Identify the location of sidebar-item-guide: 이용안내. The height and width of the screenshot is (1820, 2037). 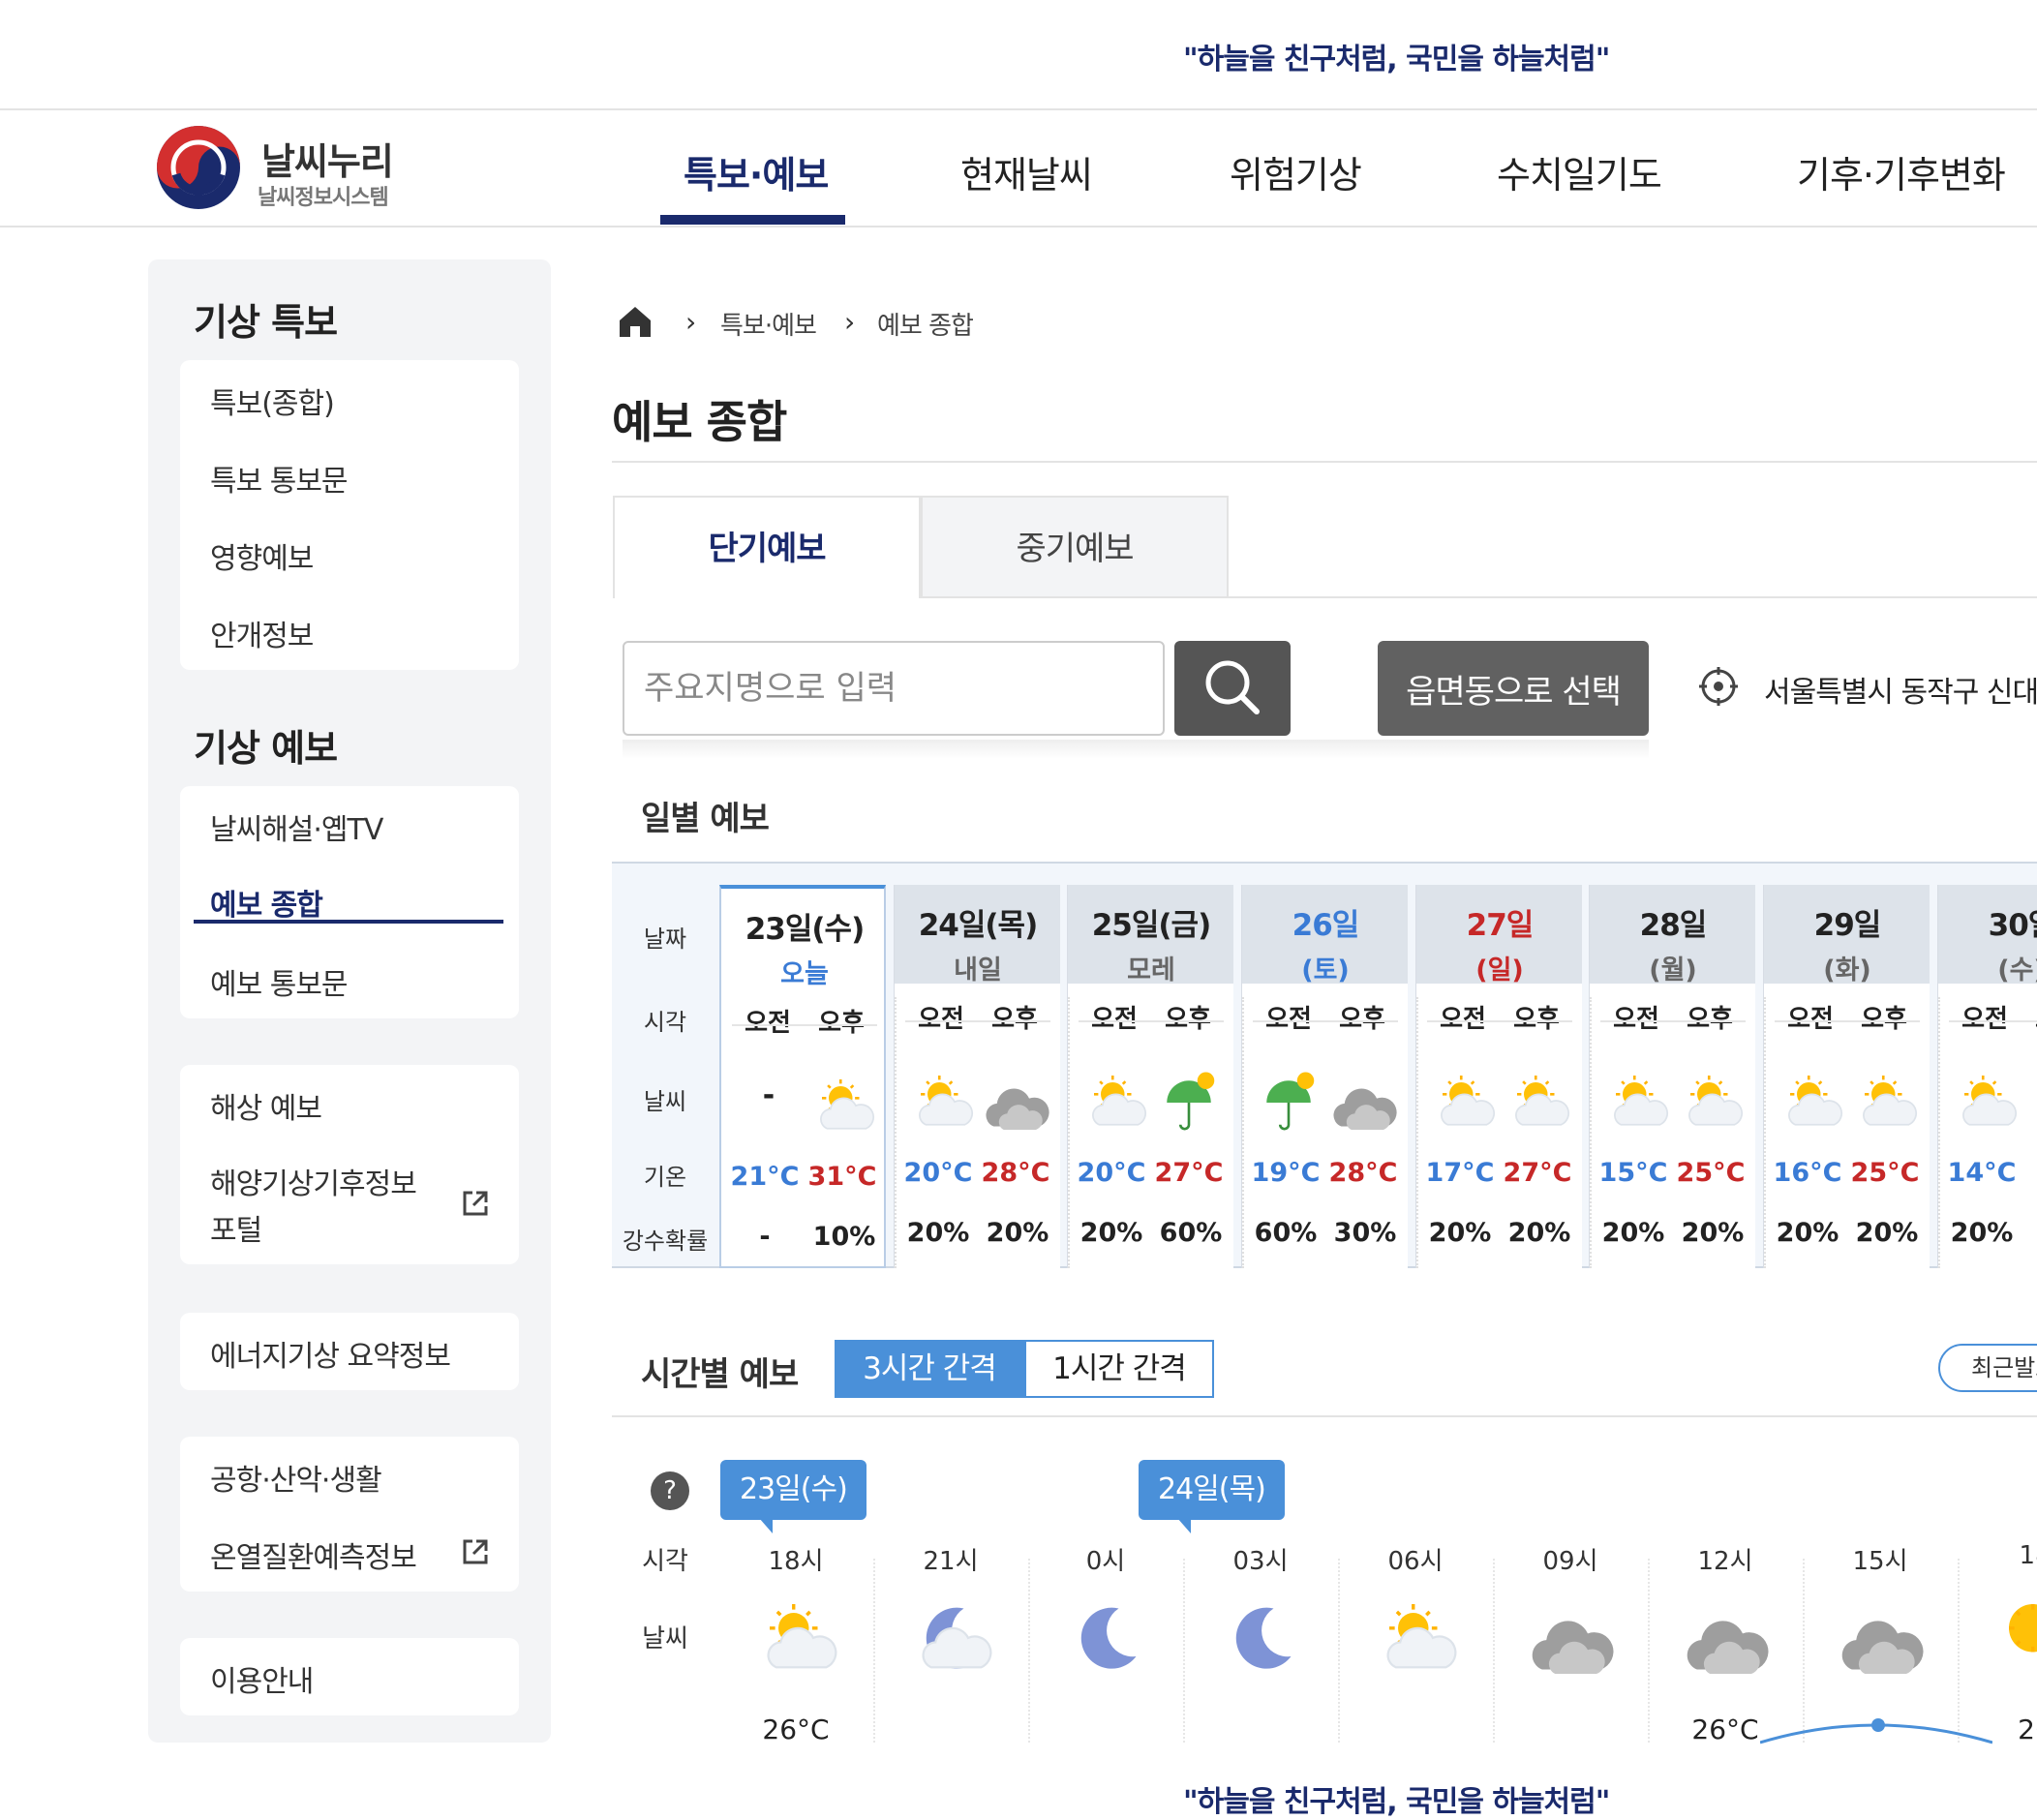
(262, 1679).